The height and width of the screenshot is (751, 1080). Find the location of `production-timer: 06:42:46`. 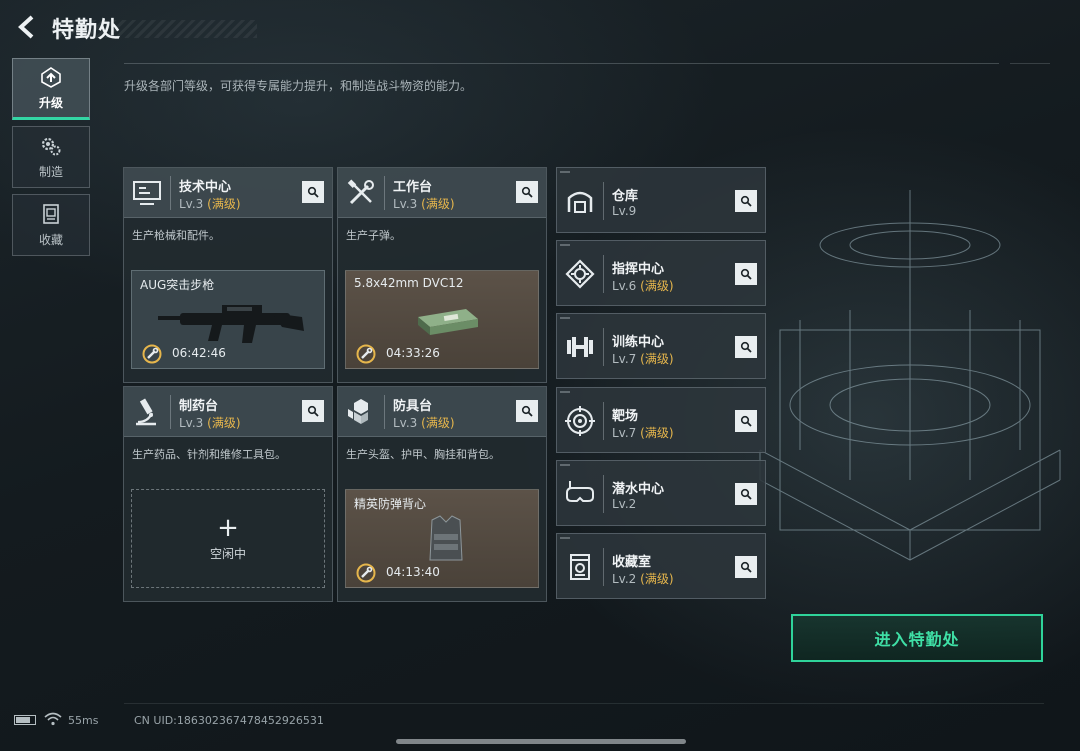

production-timer: 06:42:46 is located at coordinates (199, 353).